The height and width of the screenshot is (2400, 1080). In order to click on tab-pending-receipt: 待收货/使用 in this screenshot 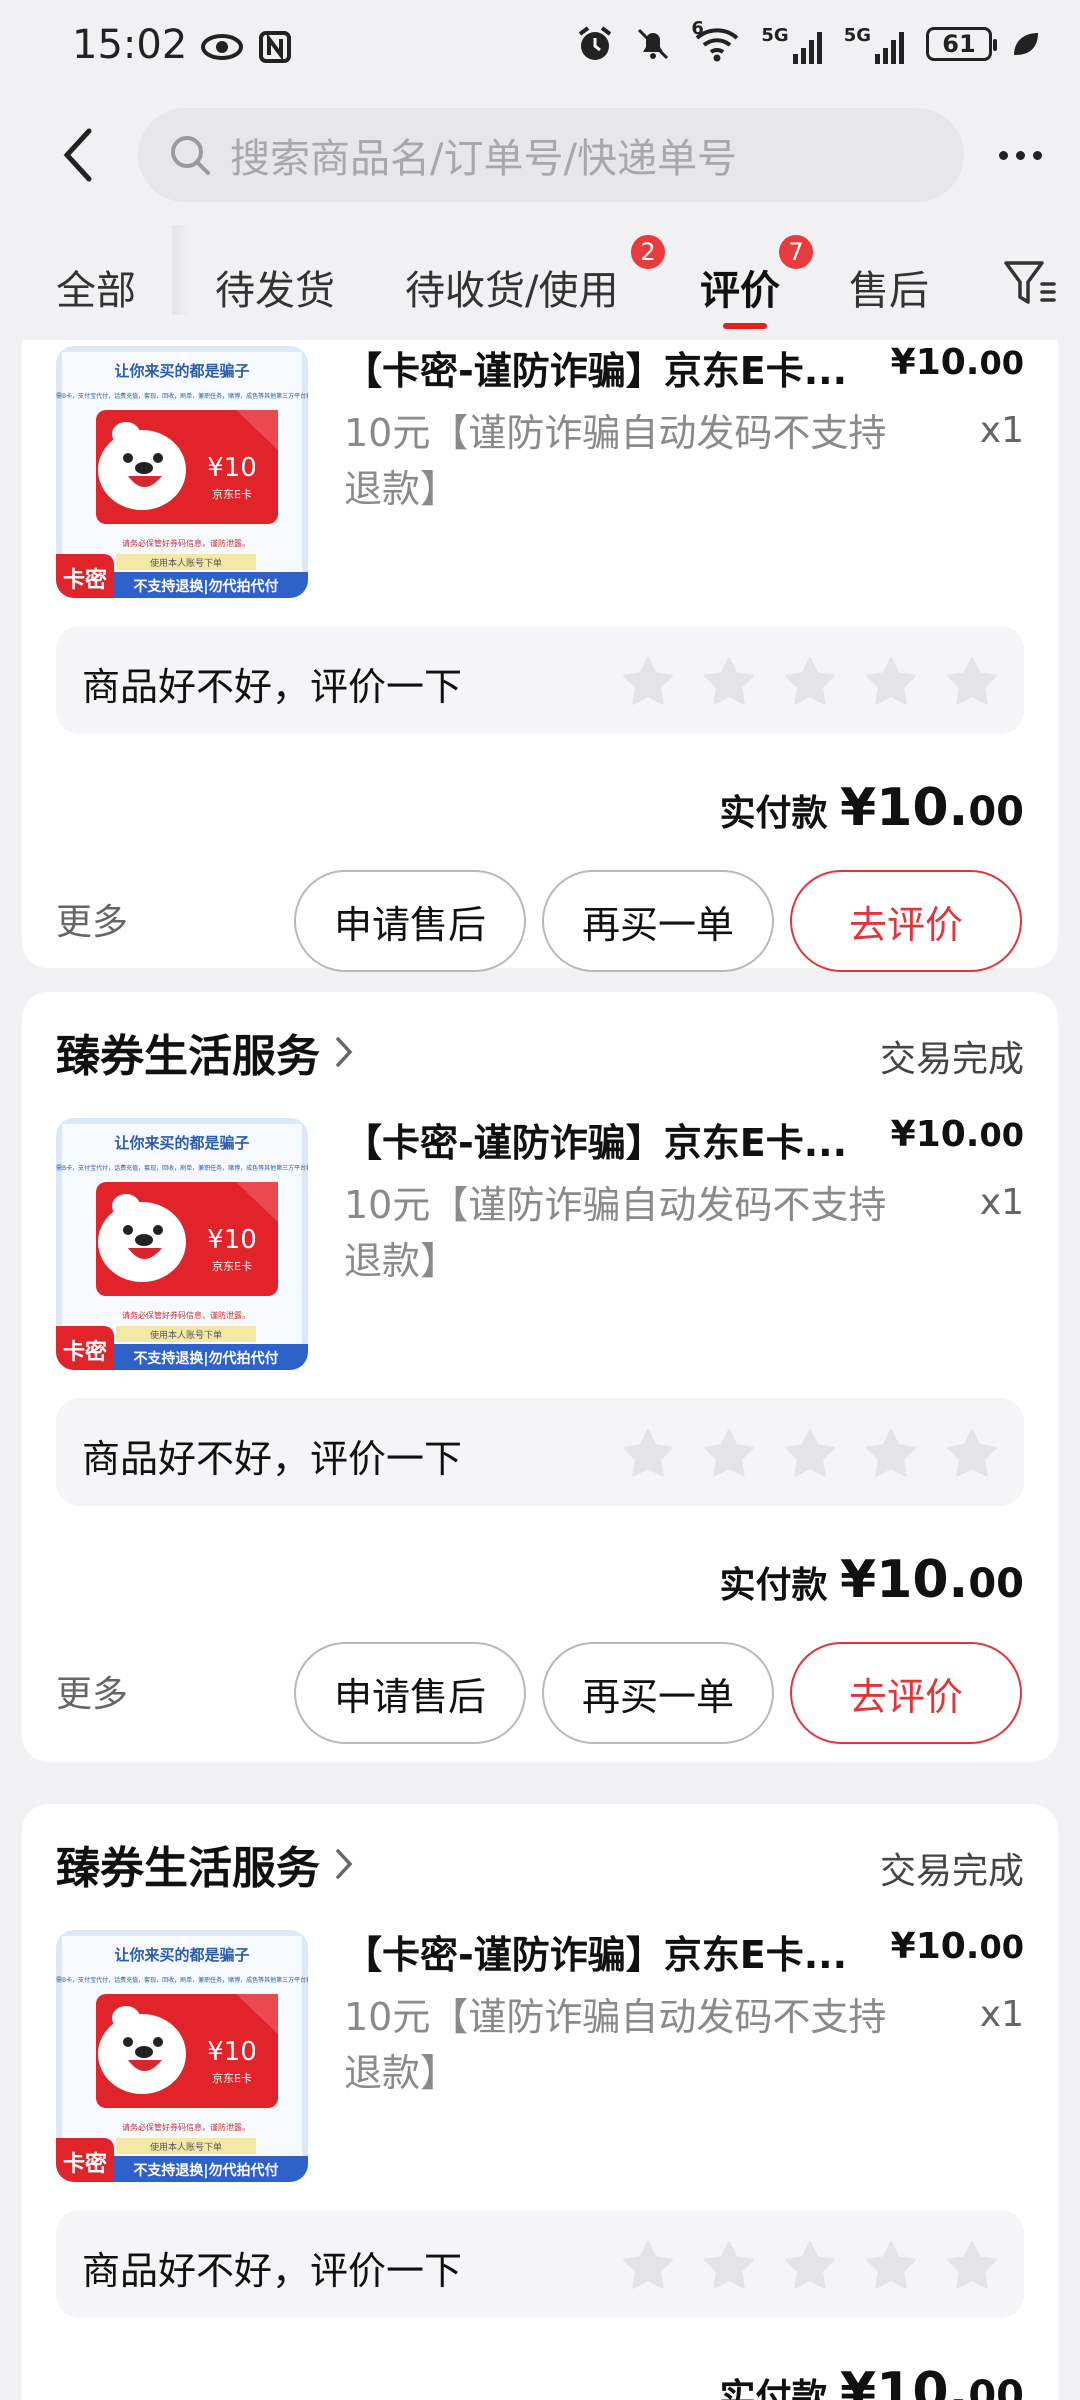, I will do `click(511, 287)`.